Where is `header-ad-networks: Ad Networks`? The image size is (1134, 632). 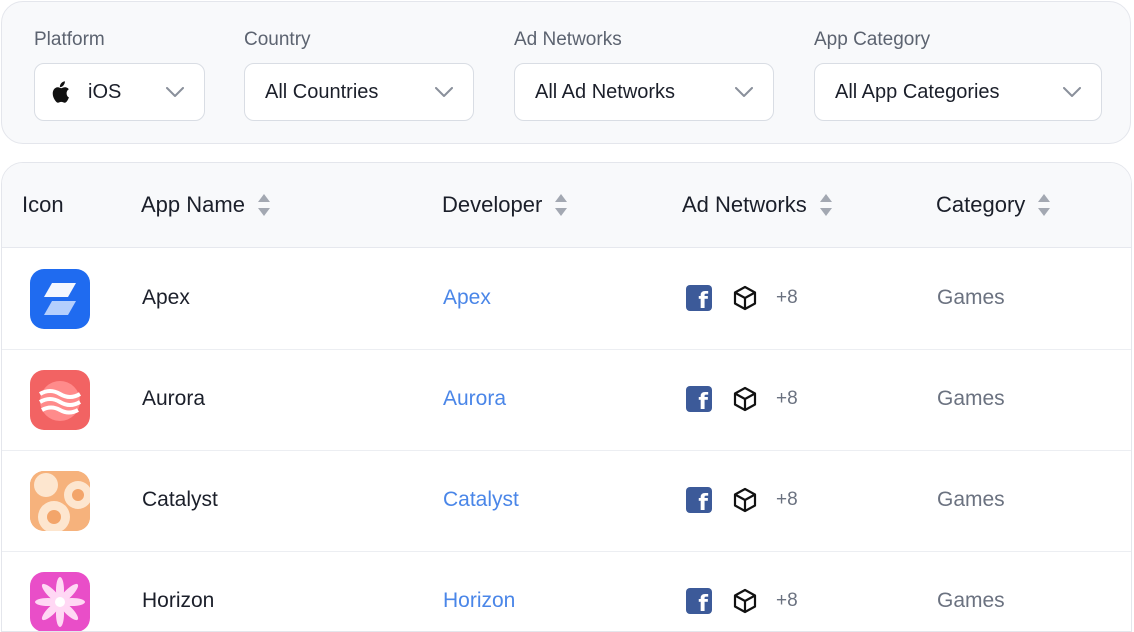
header-ad-networks: Ad Networks is located at coordinates (757, 205).